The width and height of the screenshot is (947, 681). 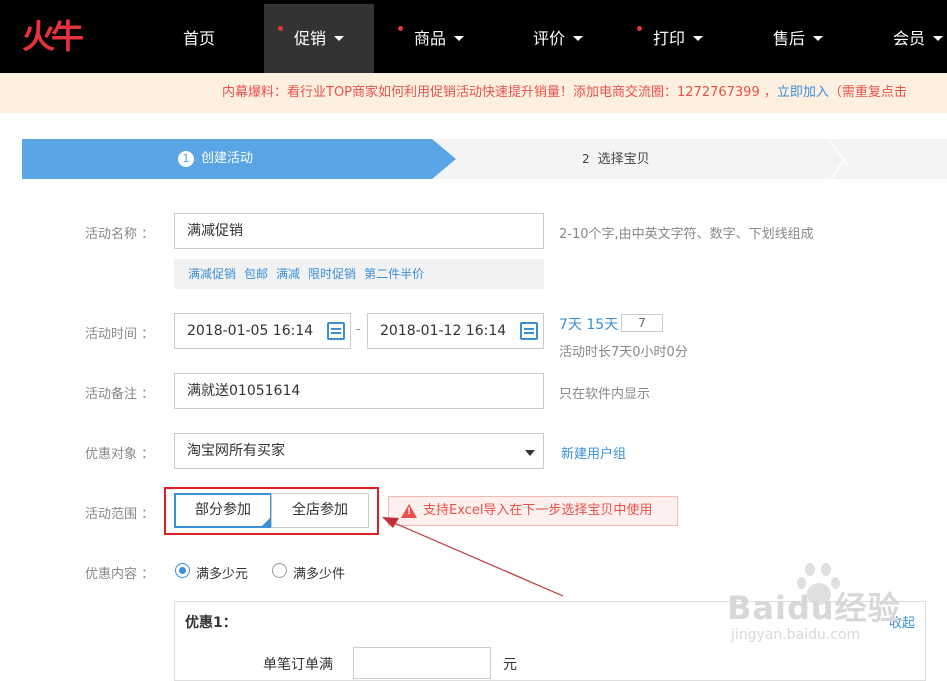 I want to click on start-time-input: 2018-01-05 16:14, so click(x=262, y=331).